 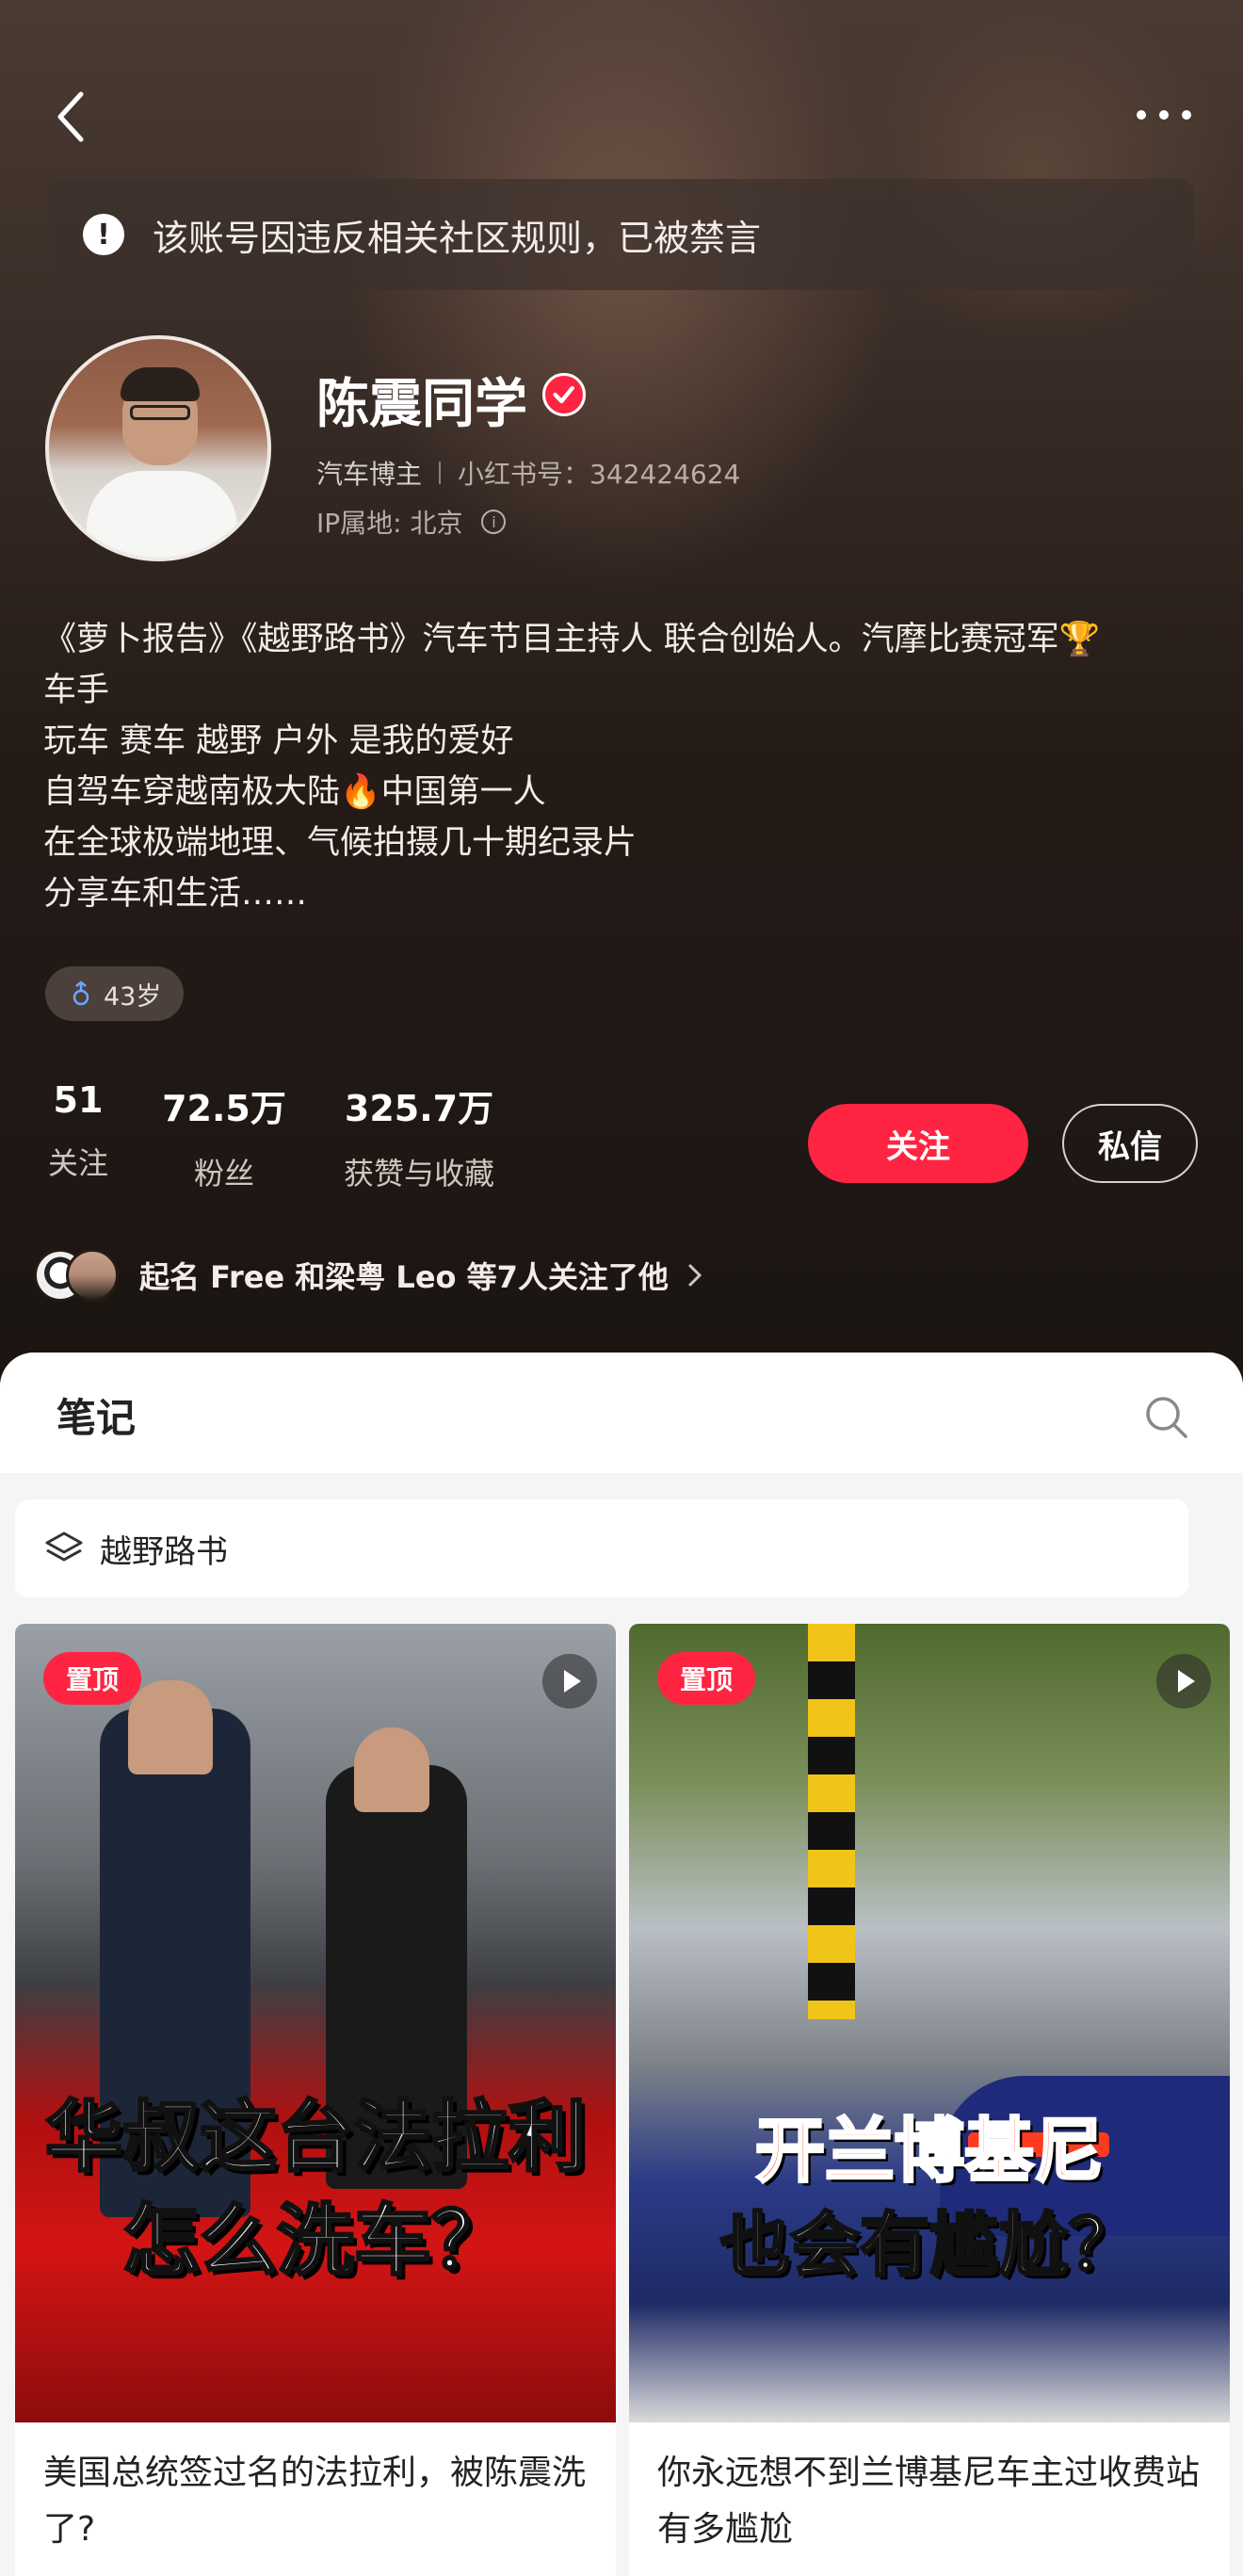 I want to click on tab-notes: 笔记, so click(x=96, y=1415).